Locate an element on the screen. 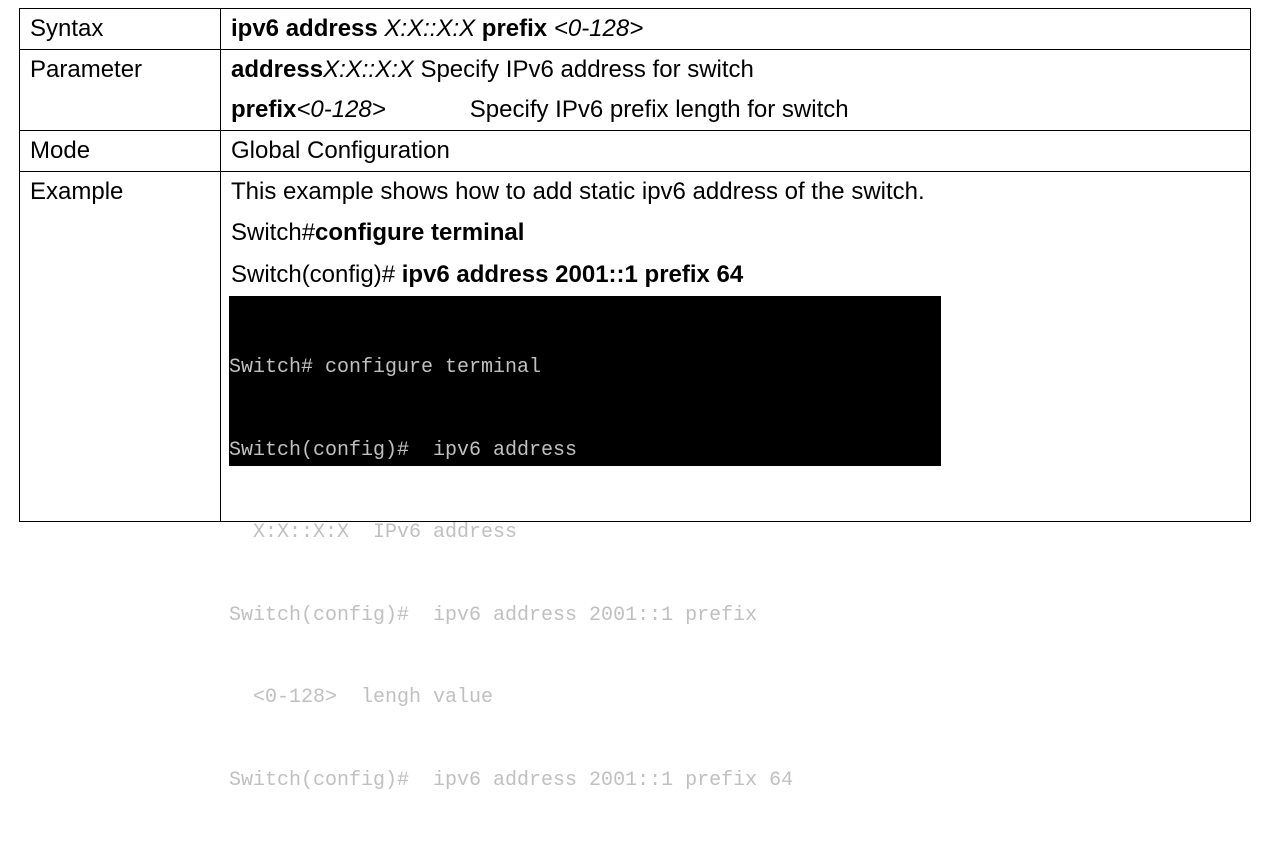  param-prefix-desc: Specify IPv6 prefix length for switch is located at coordinates (659, 109).